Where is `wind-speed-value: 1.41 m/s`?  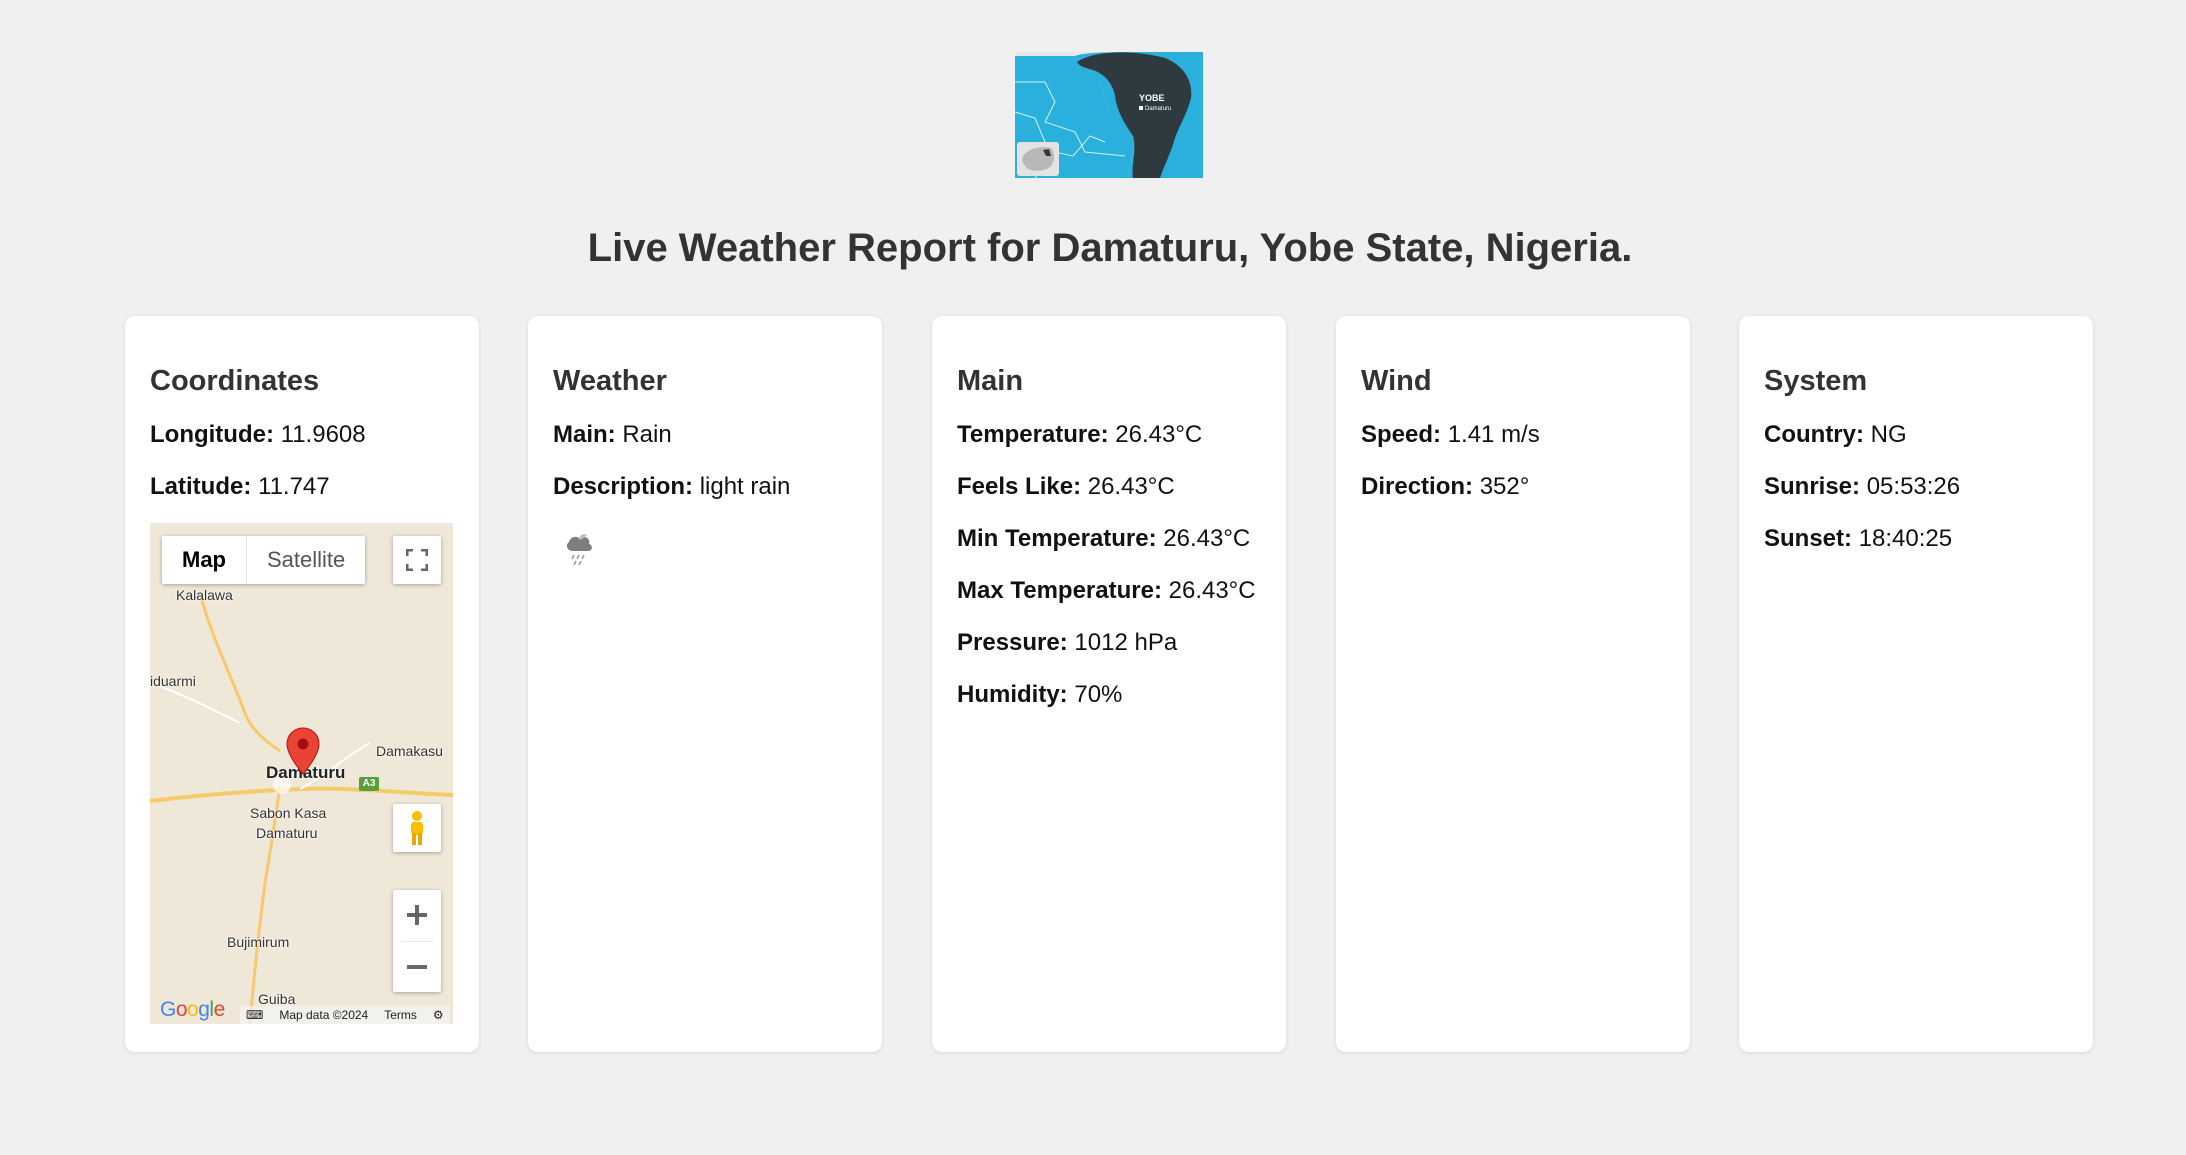
wind-speed-value: 1.41 m/s is located at coordinates (1493, 434).